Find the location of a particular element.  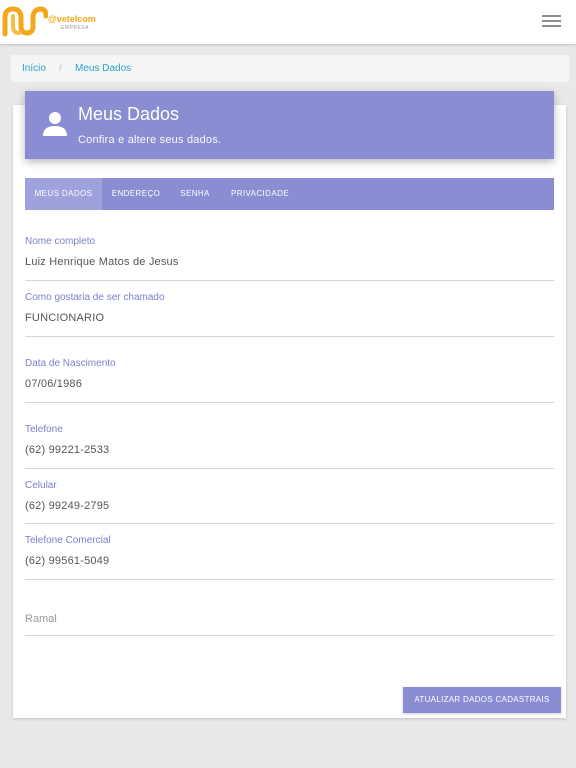

tab-meus-dados: MEUS DADOS is located at coordinates (63, 194).